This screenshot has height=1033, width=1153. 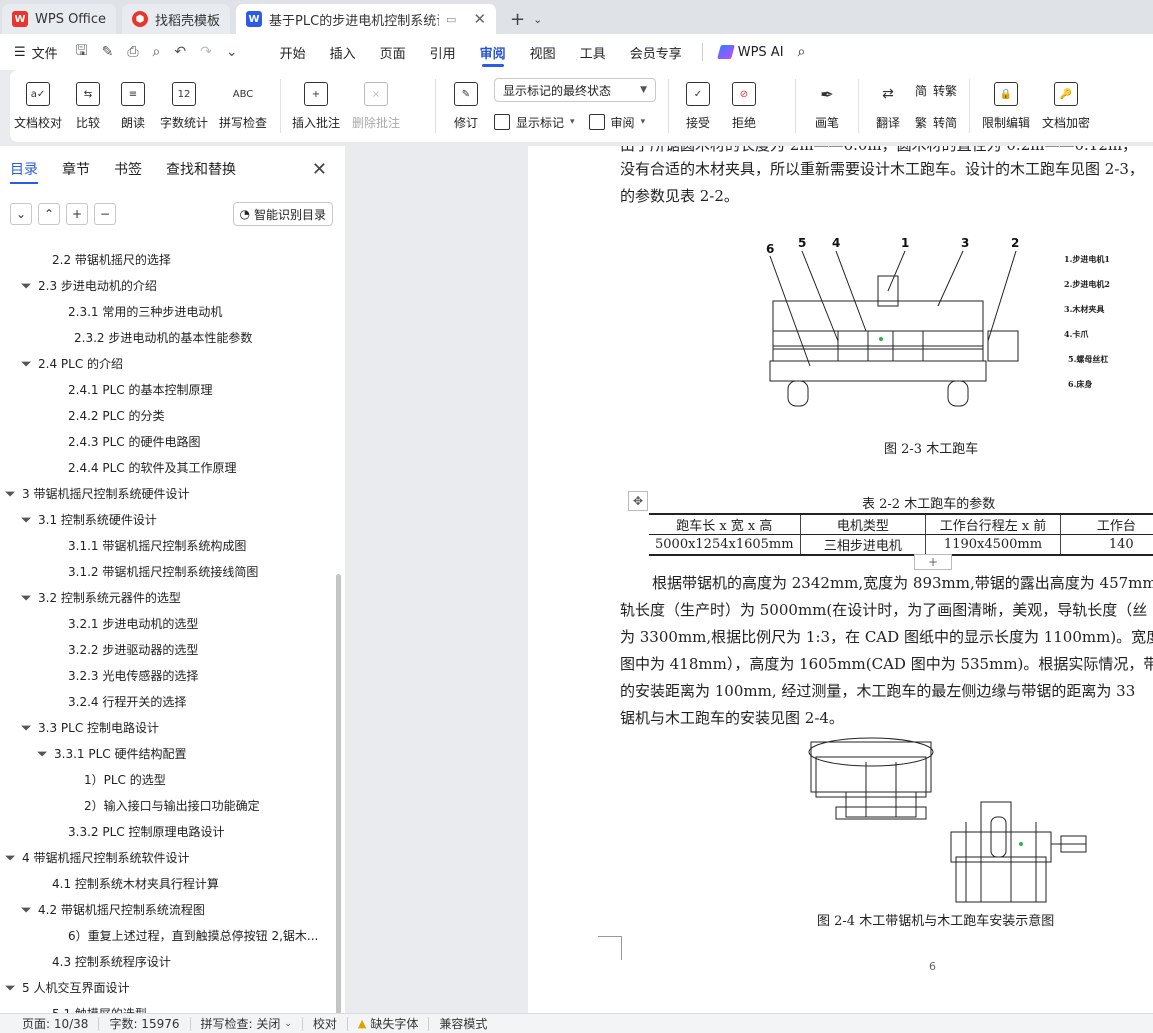 I want to click on toc-item: 3.2.1 步进电动机的选型, so click(x=170, y=623).